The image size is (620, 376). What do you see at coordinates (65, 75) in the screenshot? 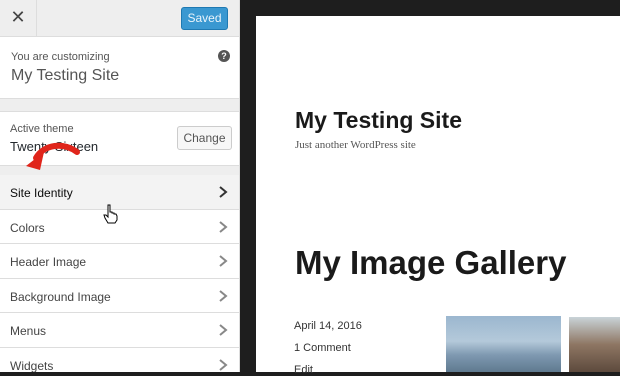
I see `site-name: My Testing Site` at bounding box center [65, 75].